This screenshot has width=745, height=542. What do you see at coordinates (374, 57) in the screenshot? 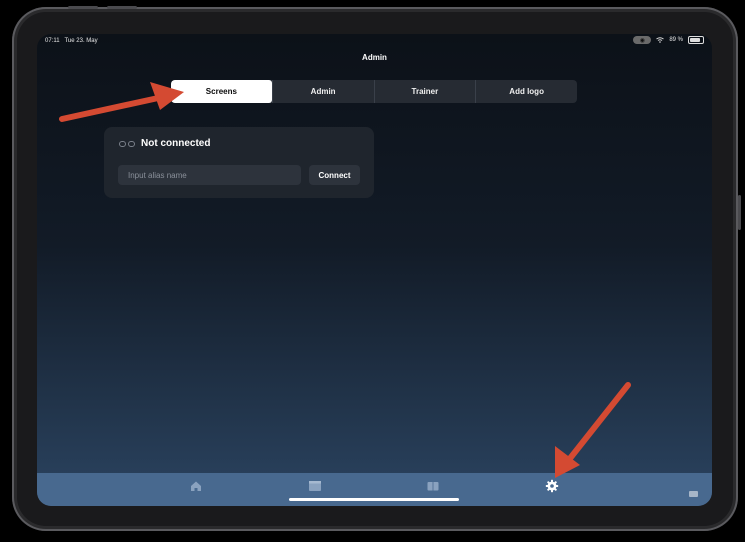
I see `page-title: Admin` at bounding box center [374, 57].